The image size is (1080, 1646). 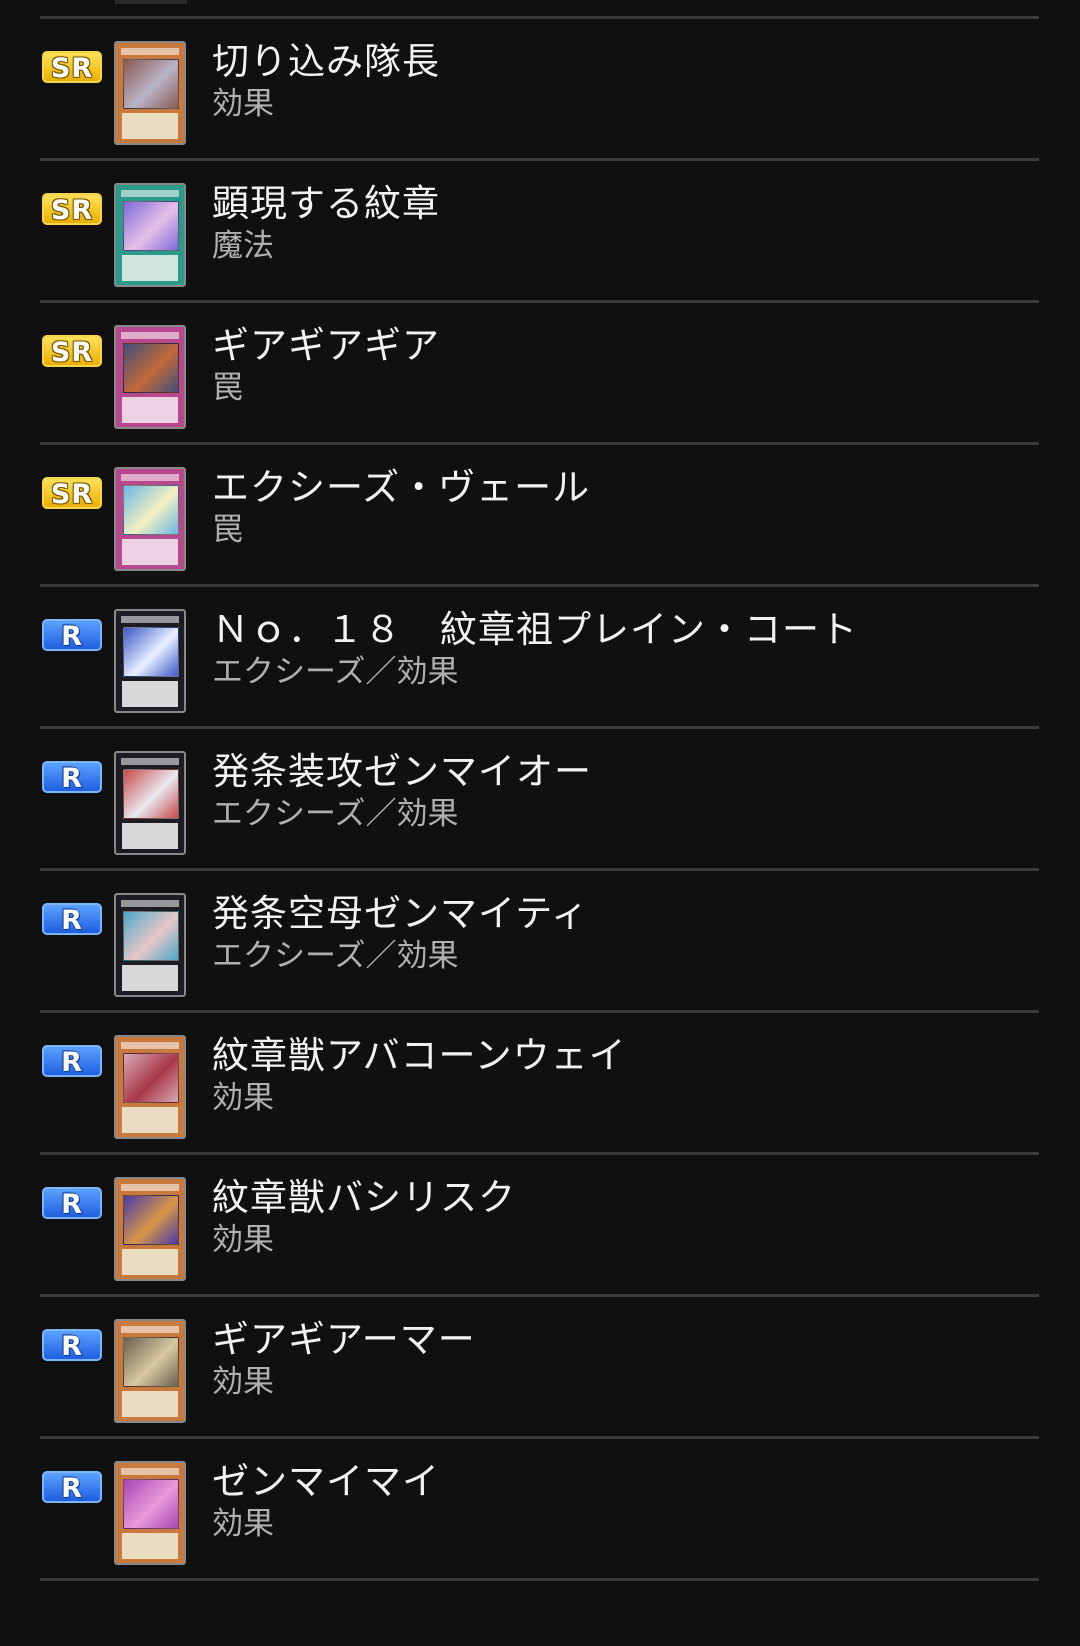 What do you see at coordinates (326, 345) in the screenshot?
I see `card-name: ギアギアギア` at bounding box center [326, 345].